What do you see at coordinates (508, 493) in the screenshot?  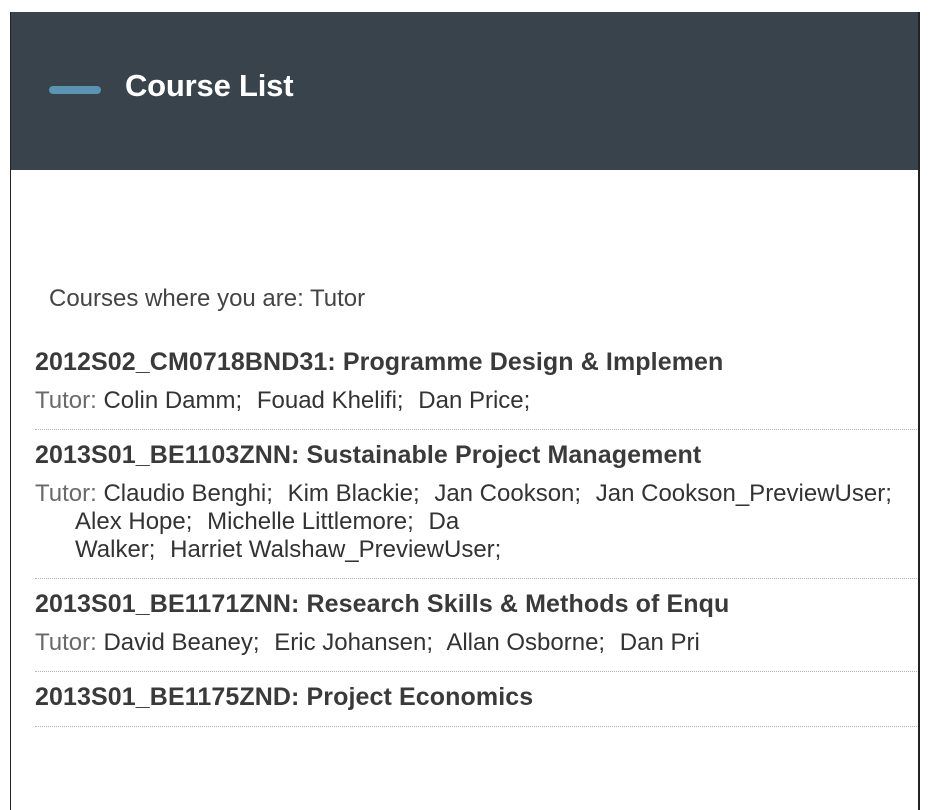 I see `instructor-name: Jan Cookson;` at bounding box center [508, 493].